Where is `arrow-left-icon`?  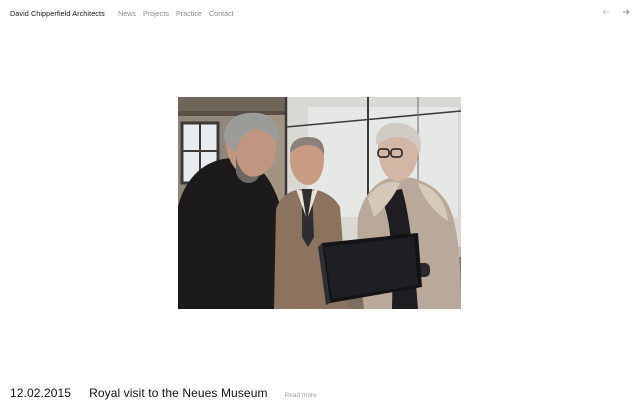 arrow-left-icon is located at coordinates (606, 12).